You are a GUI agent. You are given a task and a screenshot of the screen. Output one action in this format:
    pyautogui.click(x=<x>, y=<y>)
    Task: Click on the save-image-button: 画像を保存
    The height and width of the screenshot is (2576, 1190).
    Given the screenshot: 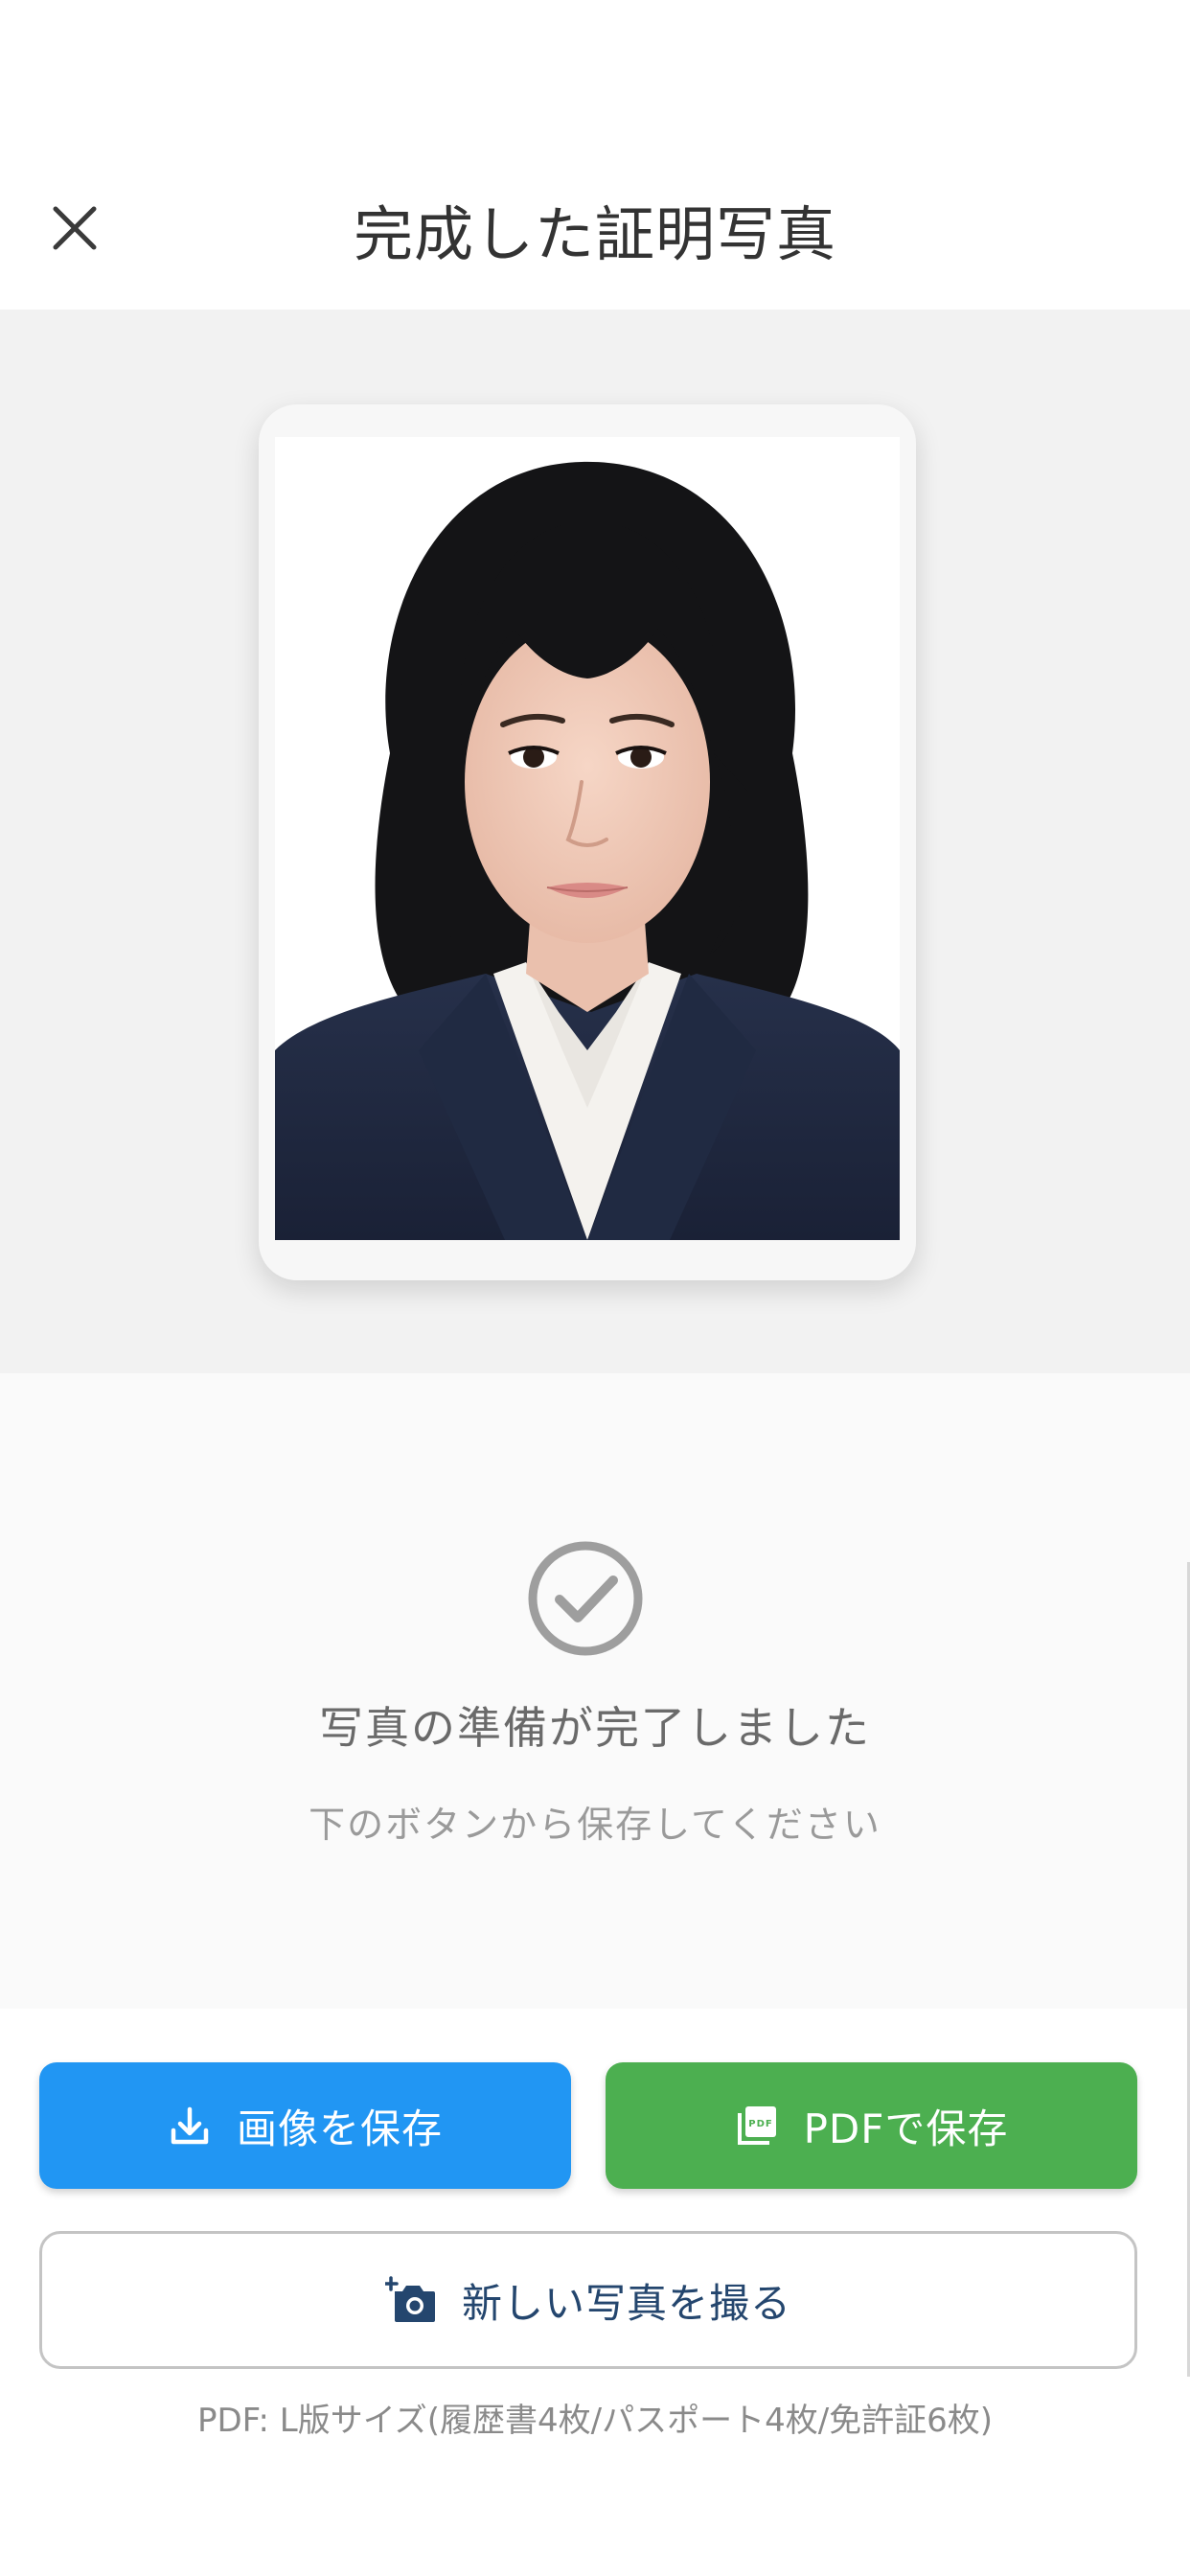 What is the action you would take?
    pyautogui.click(x=305, y=2125)
    